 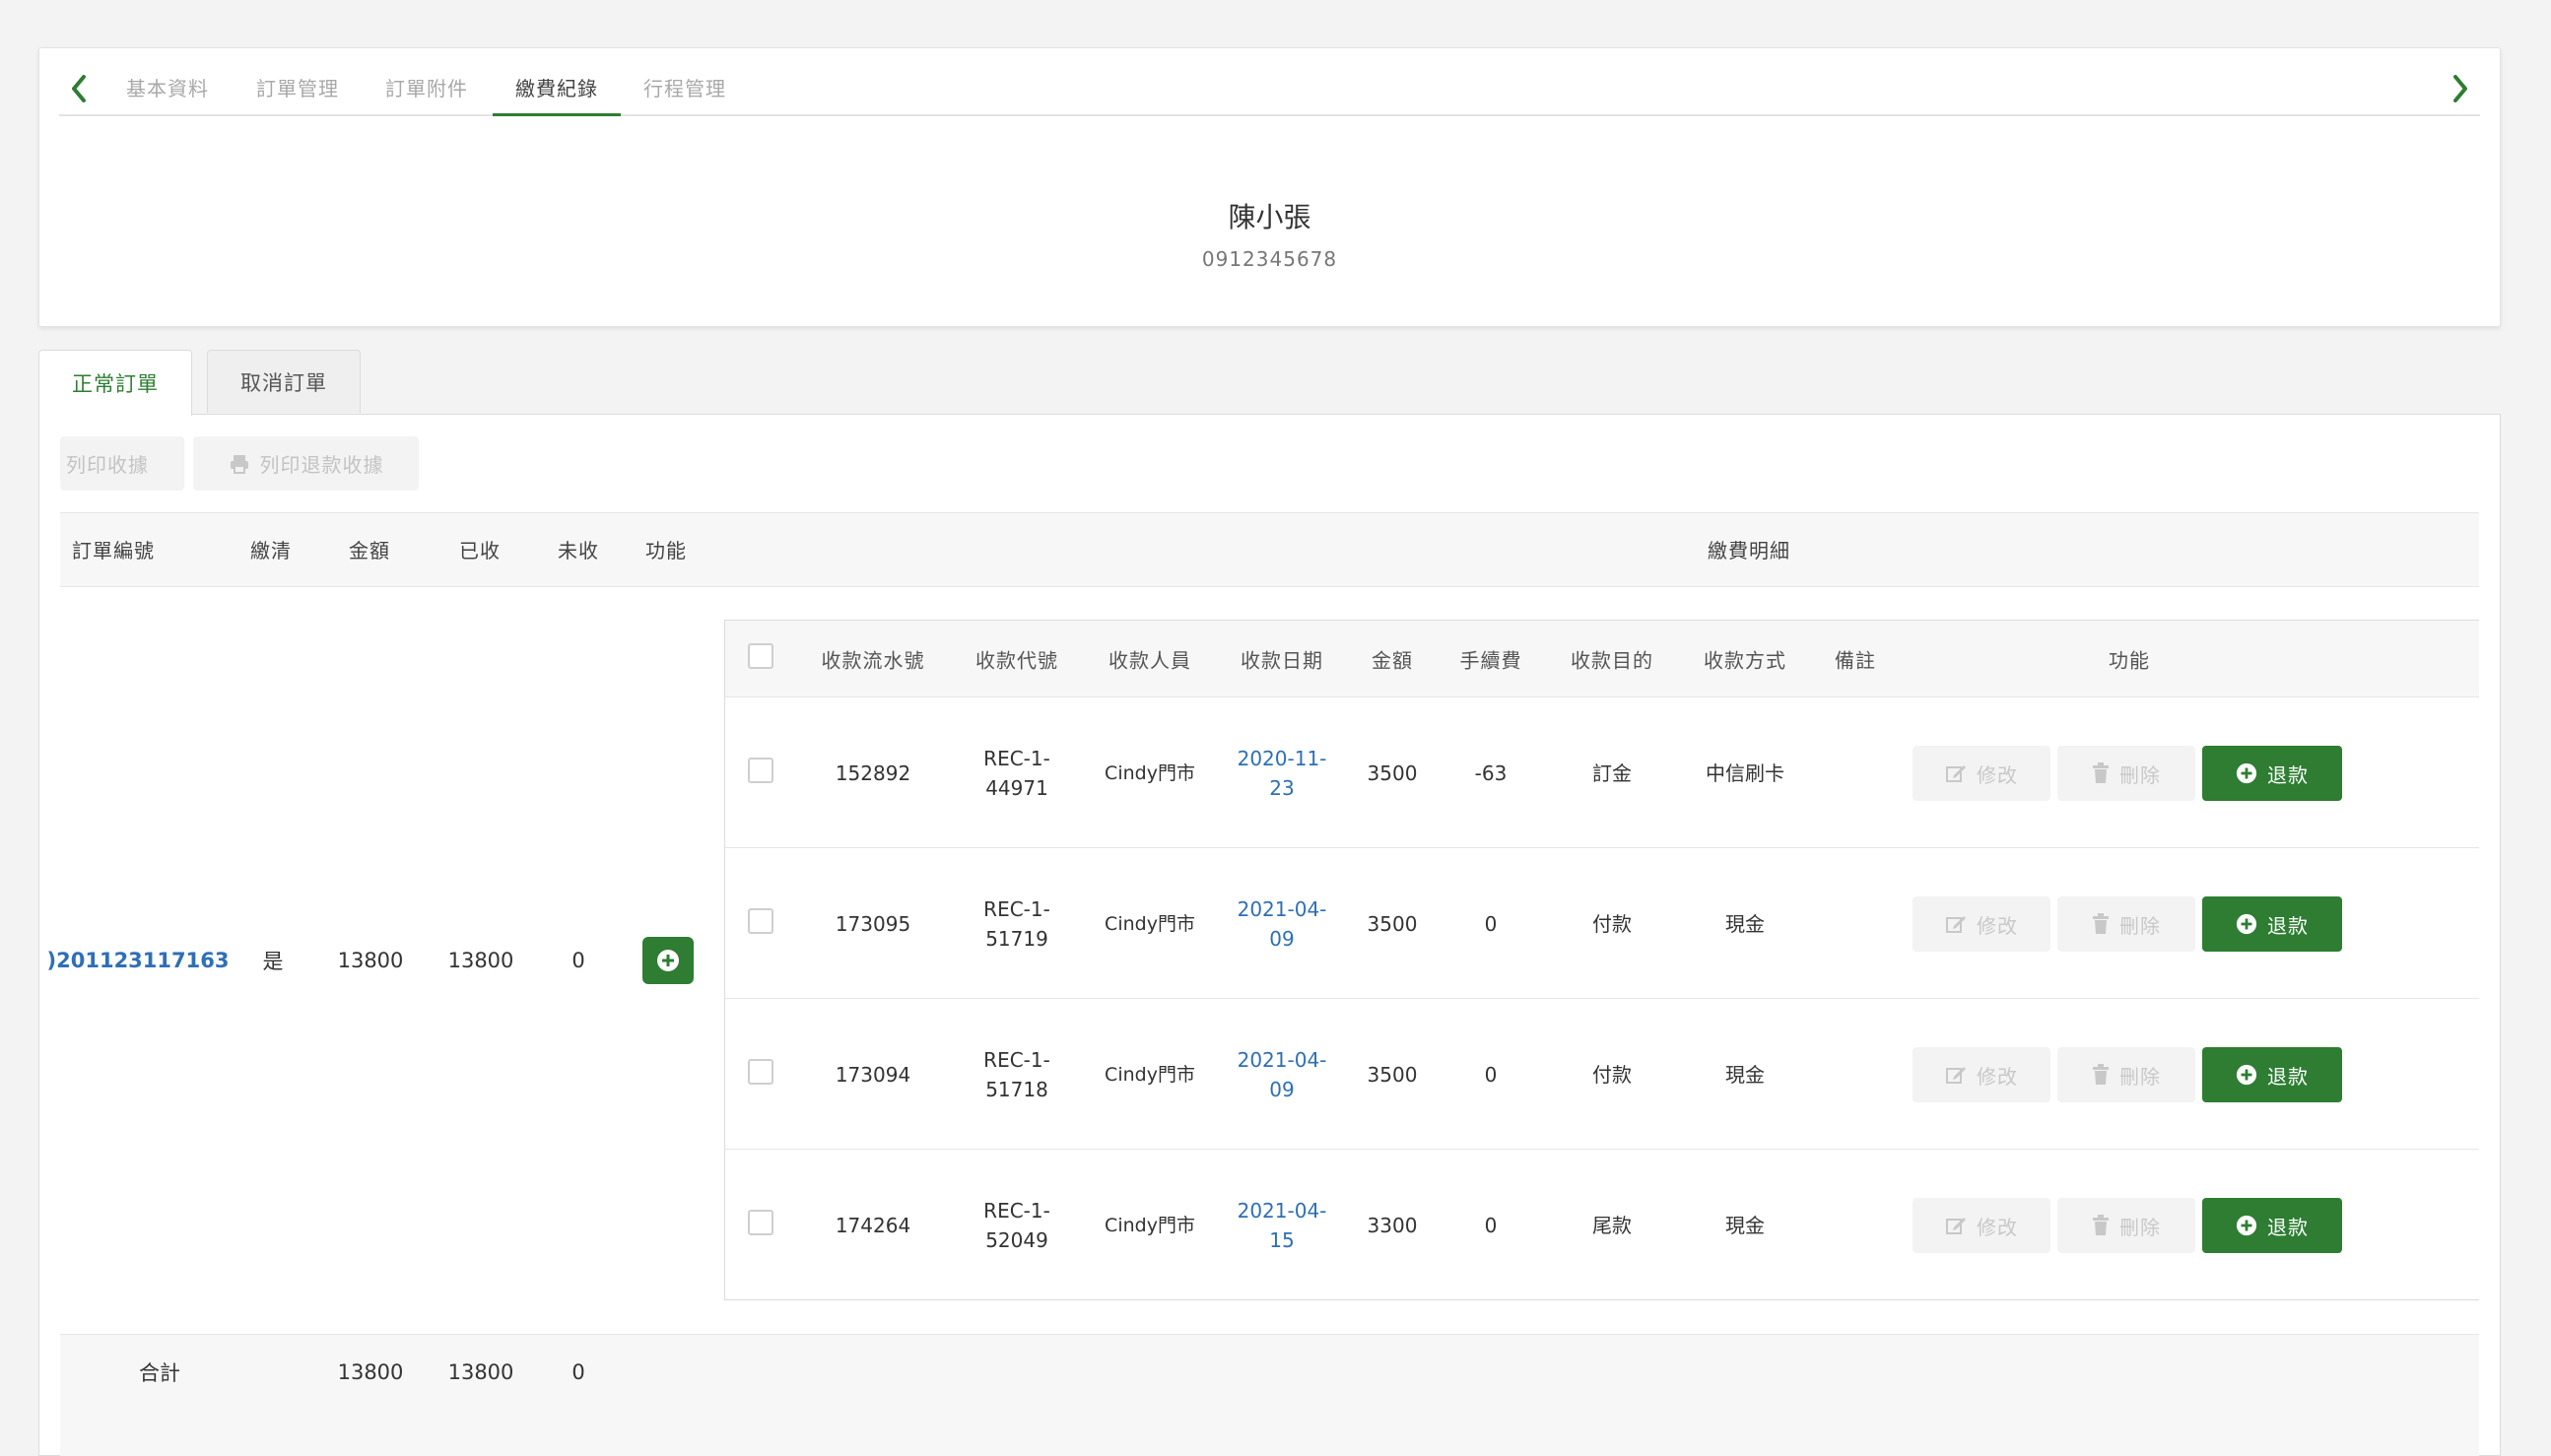 What do you see at coordinates (1269, 259) in the screenshot?
I see `customer-phone: 0912345678` at bounding box center [1269, 259].